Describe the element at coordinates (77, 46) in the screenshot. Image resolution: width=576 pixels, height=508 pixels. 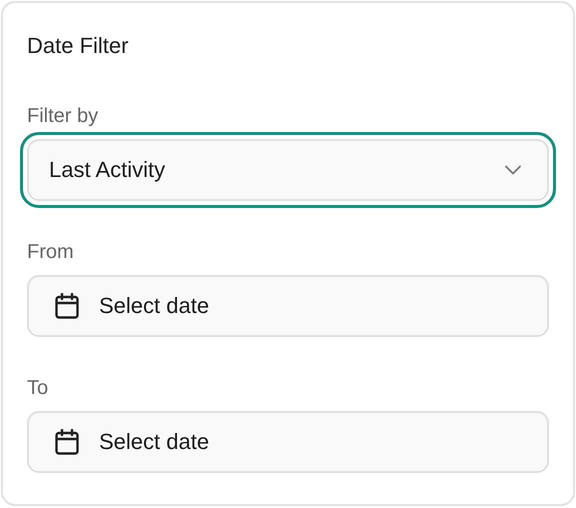
I see `panel-title: Date Filter` at that location.